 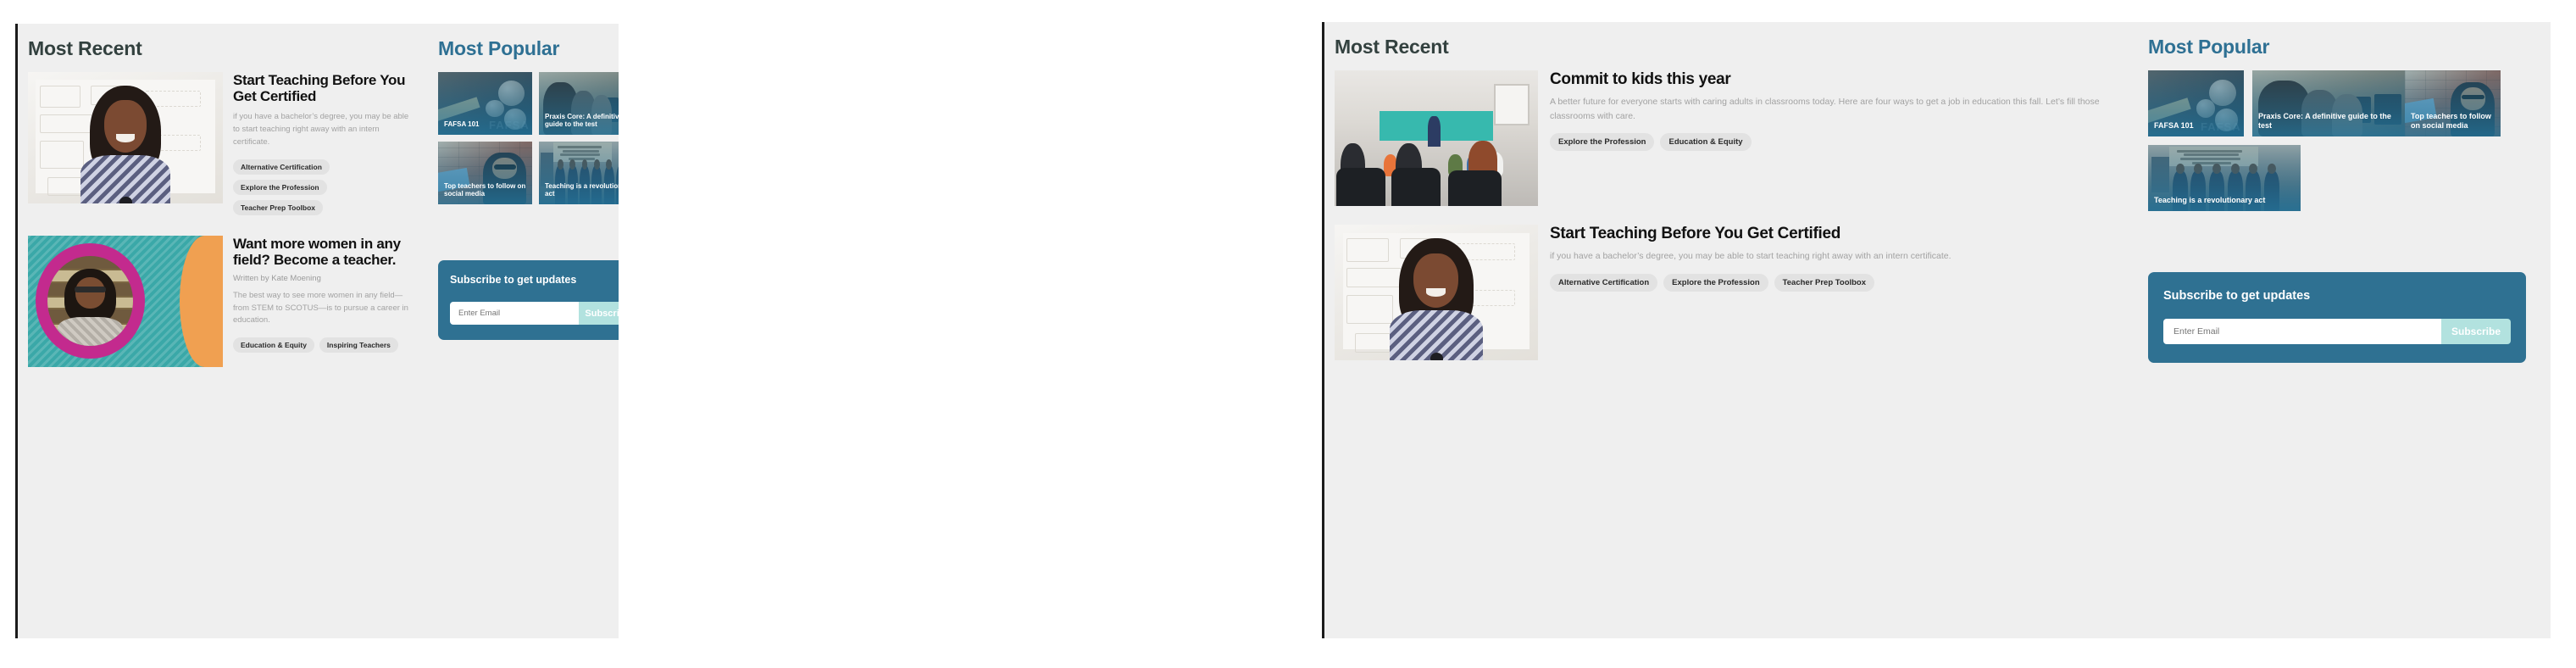 I want to click on most-popular-column: Most Popular FAFSA FAFSA 101, so click(x=521, y=331).